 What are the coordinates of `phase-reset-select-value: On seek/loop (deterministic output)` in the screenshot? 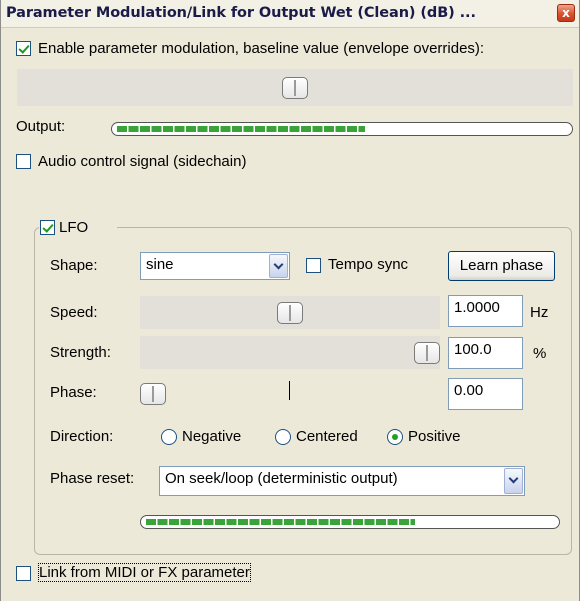 It's located at (281, 478).